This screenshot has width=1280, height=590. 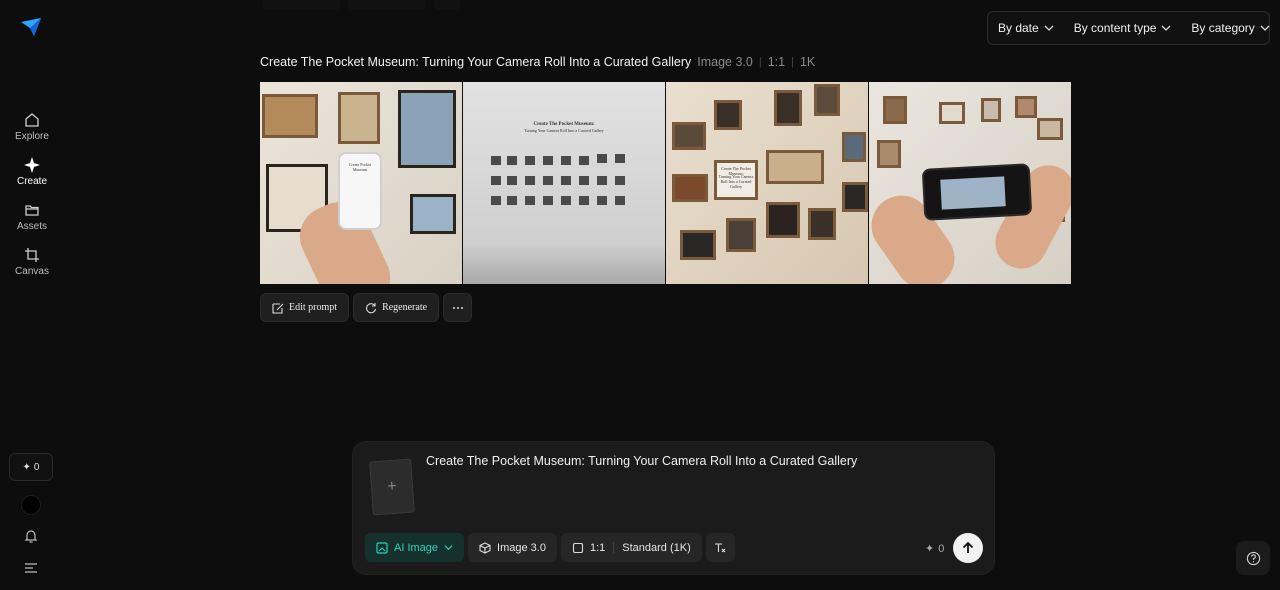 I want to click on upload-reference-button: +, so click(x=392, y=487).